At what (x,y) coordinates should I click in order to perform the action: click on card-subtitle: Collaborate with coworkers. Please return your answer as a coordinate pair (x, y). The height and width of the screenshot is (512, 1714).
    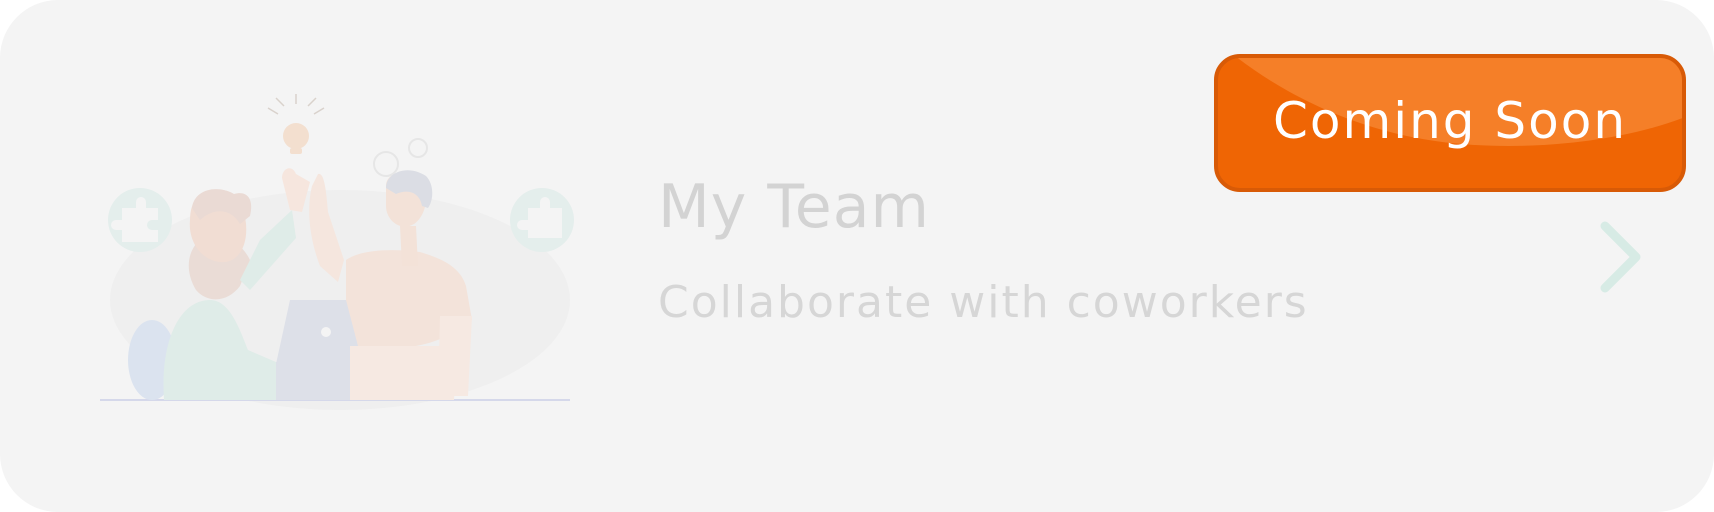
    Looking at the image, I should click on (983, 302).